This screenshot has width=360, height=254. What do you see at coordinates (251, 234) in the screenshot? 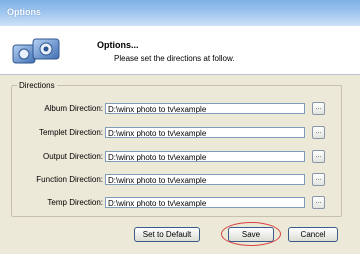
I see `save-highlight-annotation` at bounding box center [251, 234].